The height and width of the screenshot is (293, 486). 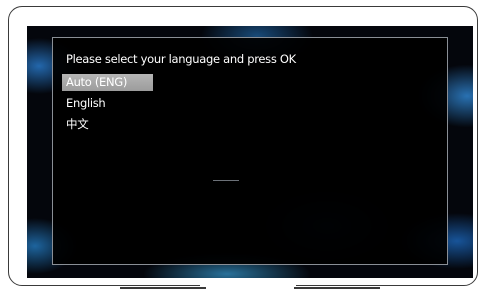 I want to click on tv-stand-gap, so click(x=248, y=287).